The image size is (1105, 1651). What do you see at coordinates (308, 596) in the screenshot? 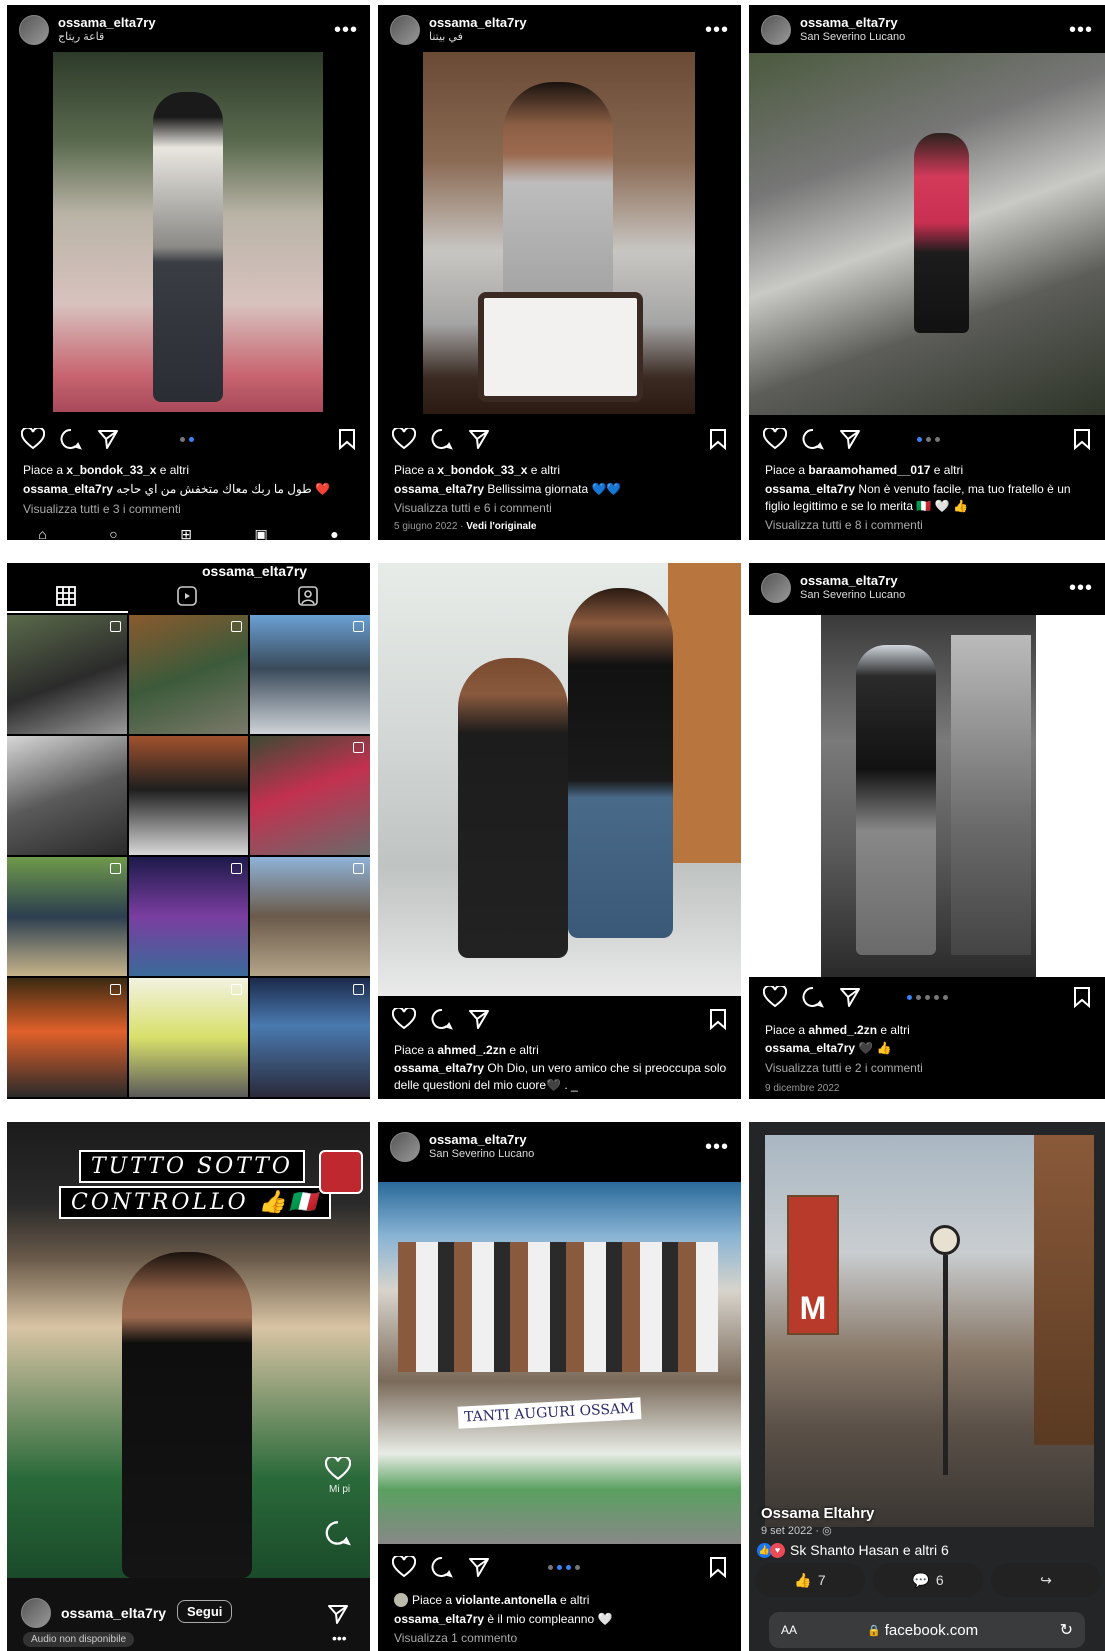
I see `tagged-icon` at bounding box center [308, 596].